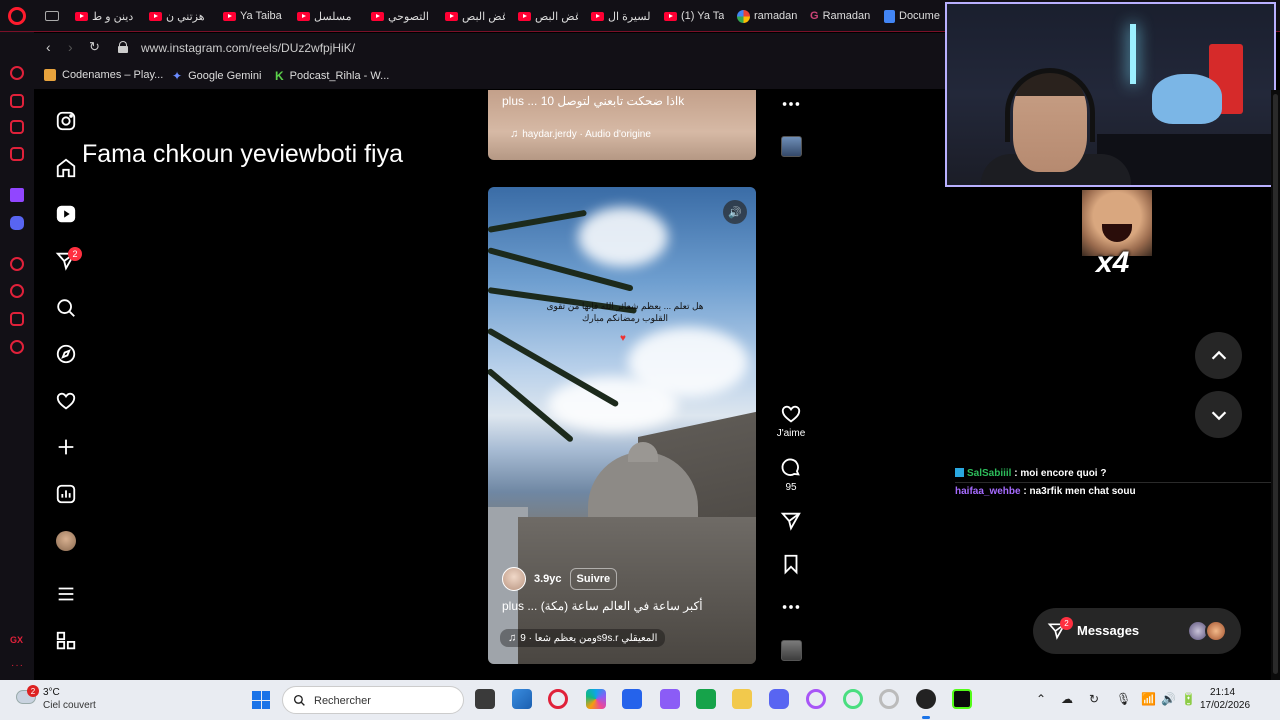 This screenshot has width=1280, height=720. What do you see at coordinates (66, 308) in the screenshot?
I see `search-icon` at bounding box center [66, 308].